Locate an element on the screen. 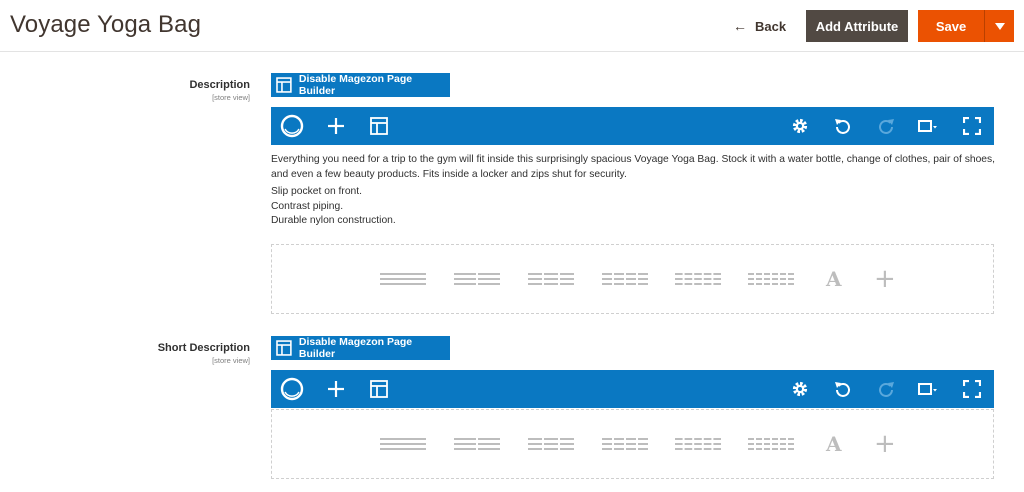 This screenshot has height=492, width=1024. 4-columns-shape is located at coordinates (625, 444).